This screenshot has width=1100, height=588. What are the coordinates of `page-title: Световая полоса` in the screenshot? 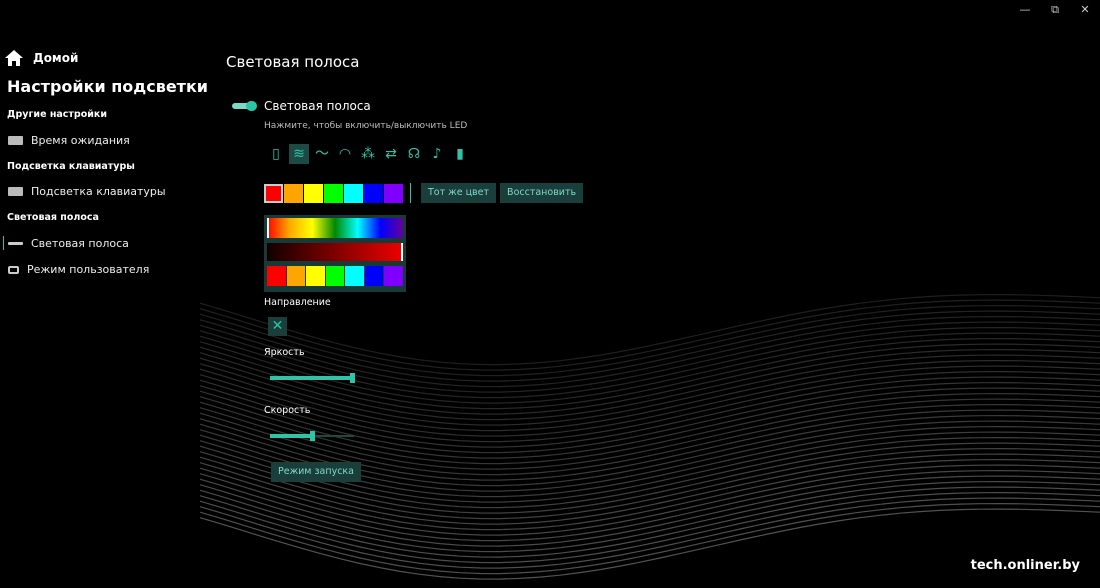 It's located at (293, 62).